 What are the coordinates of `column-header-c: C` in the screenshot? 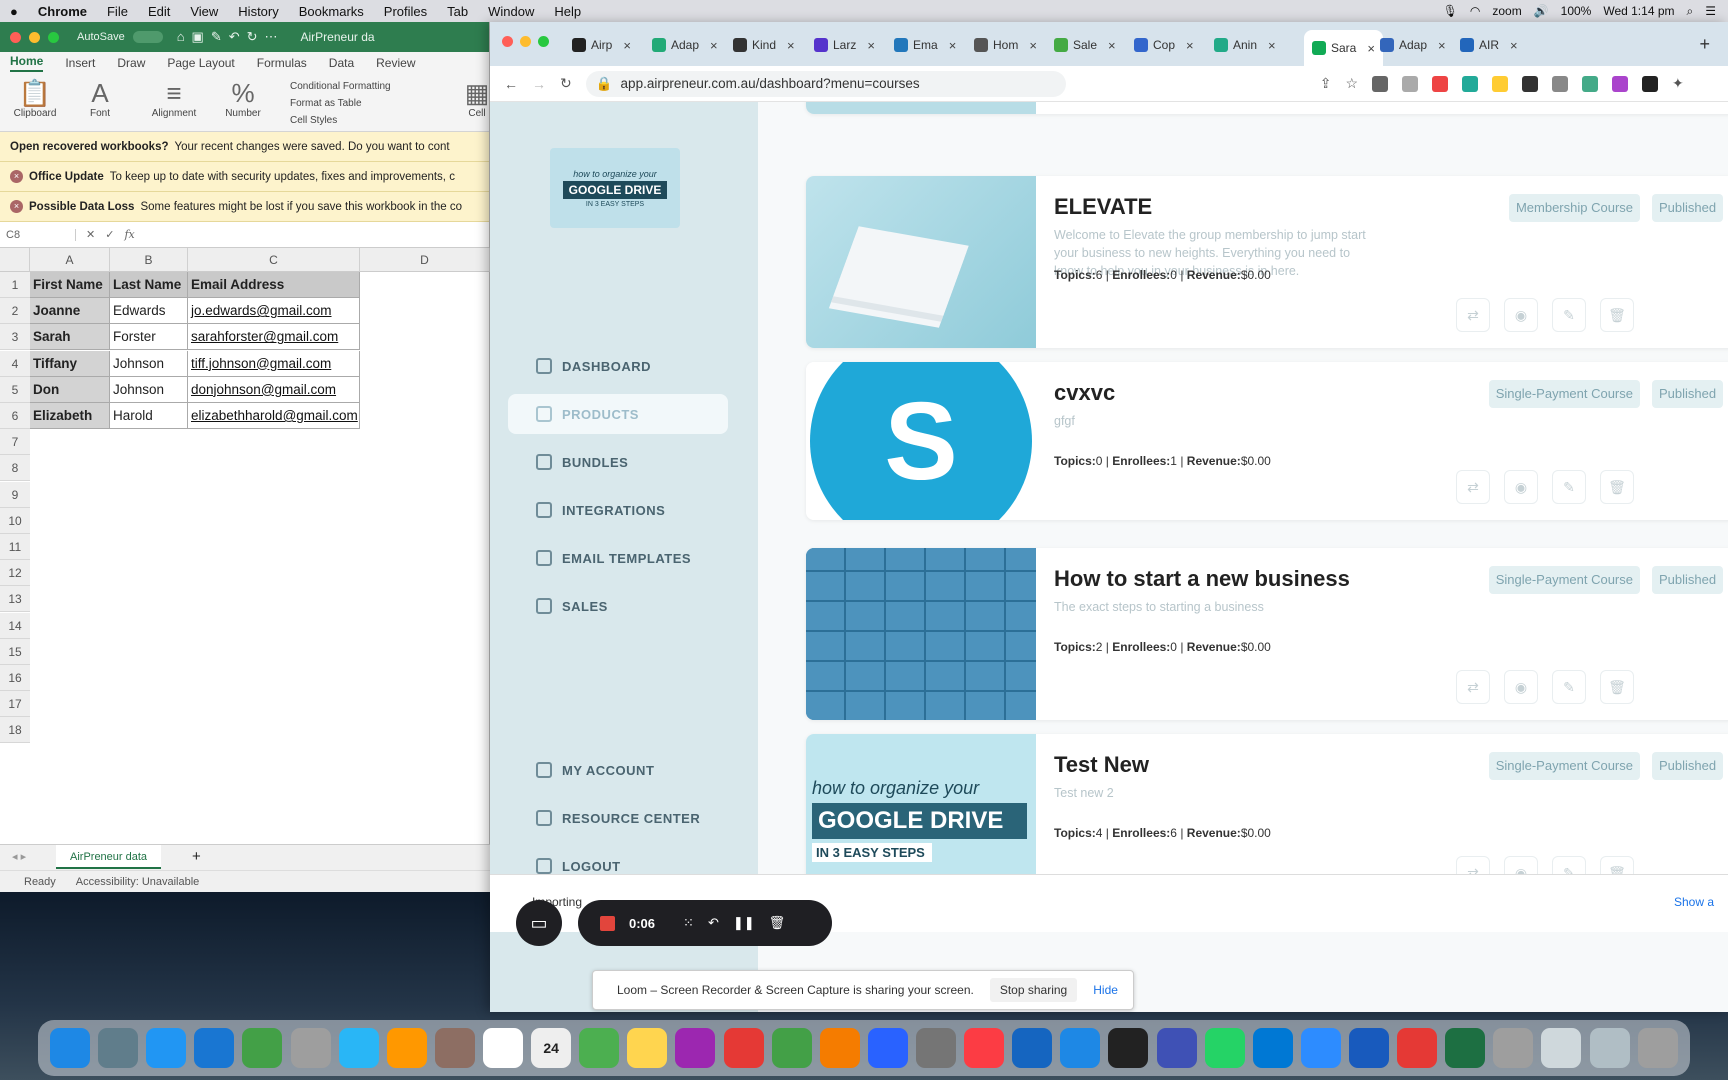 It's located at (274, 260).